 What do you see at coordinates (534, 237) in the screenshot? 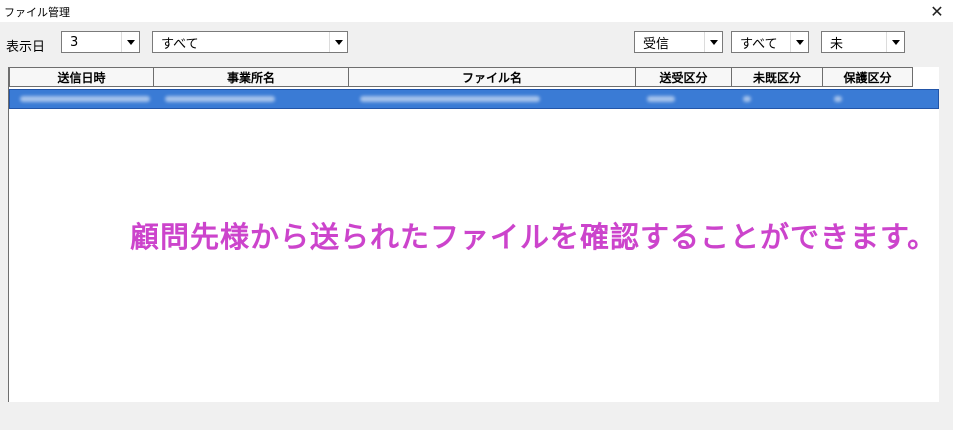
I see `annotation-caption: 顧問先様から送られたファイルを確認することができます。` at bounding box center [534, 237].